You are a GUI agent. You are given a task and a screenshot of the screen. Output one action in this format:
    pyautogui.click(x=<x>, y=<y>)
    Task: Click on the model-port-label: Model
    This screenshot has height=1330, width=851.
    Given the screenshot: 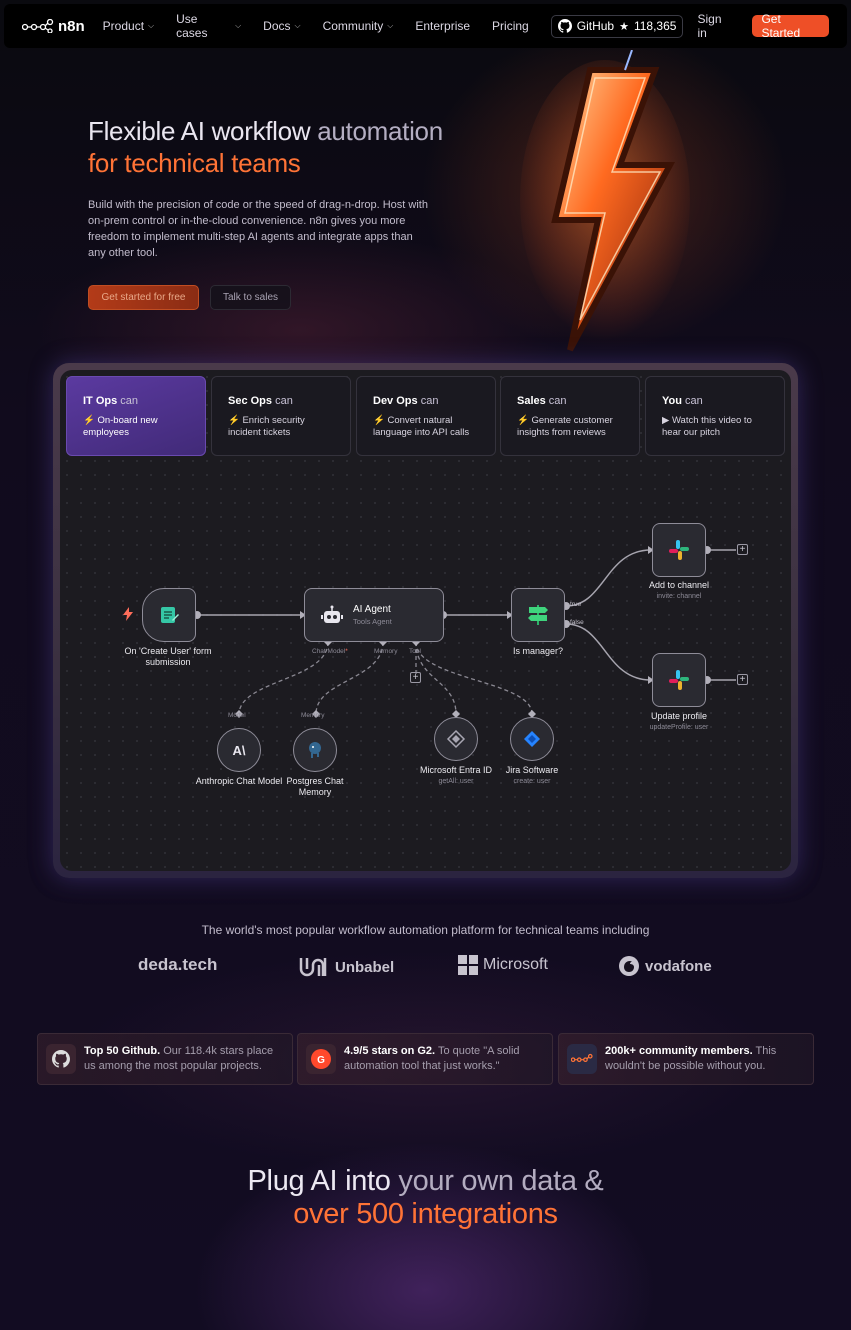 What is the action you would take?
    pyautogui.click(x=237, y=715)
    